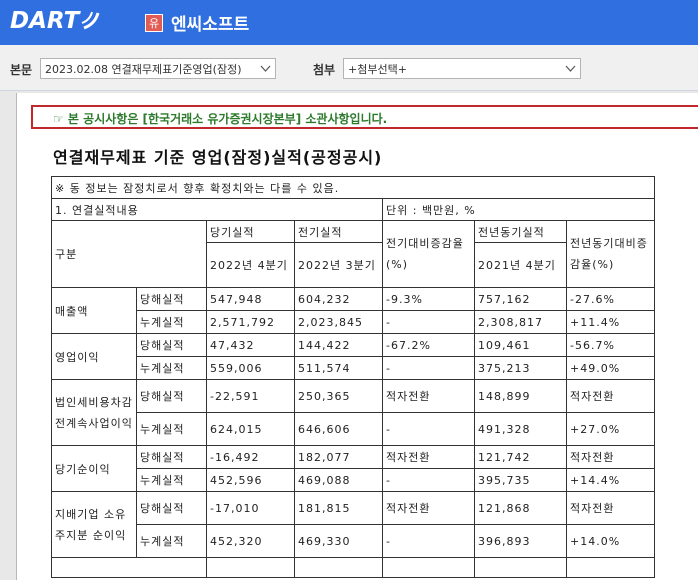 The image size is (698, 580). Describe the element at coordinates (250, 457) in the screenshot. I see `cell-current: -16,492` at that location.